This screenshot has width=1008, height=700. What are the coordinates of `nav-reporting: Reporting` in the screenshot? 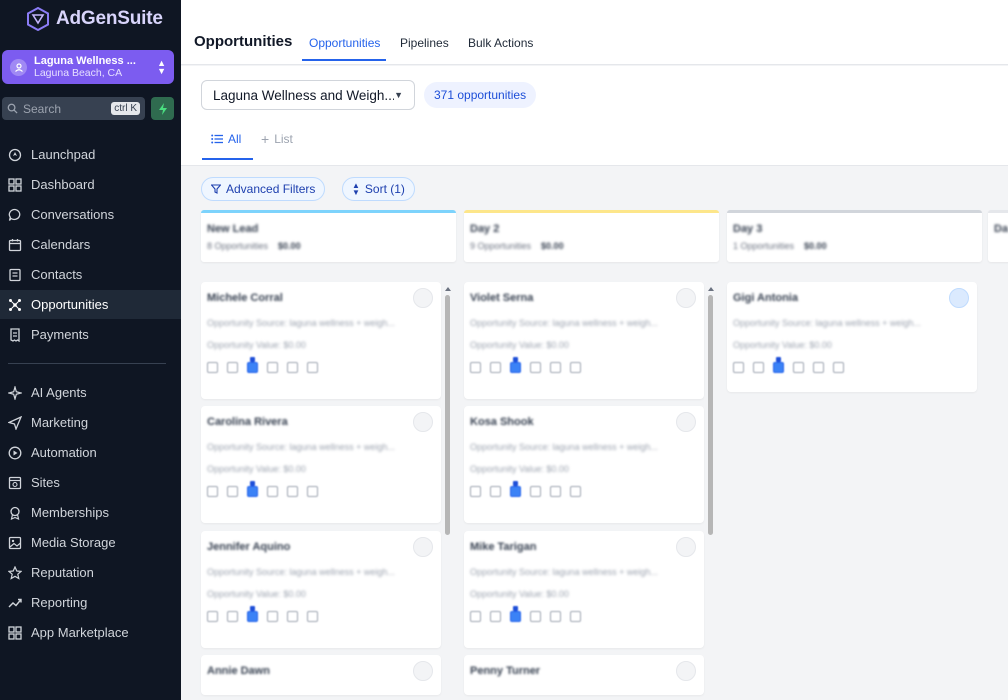 It's located at (90, 602).